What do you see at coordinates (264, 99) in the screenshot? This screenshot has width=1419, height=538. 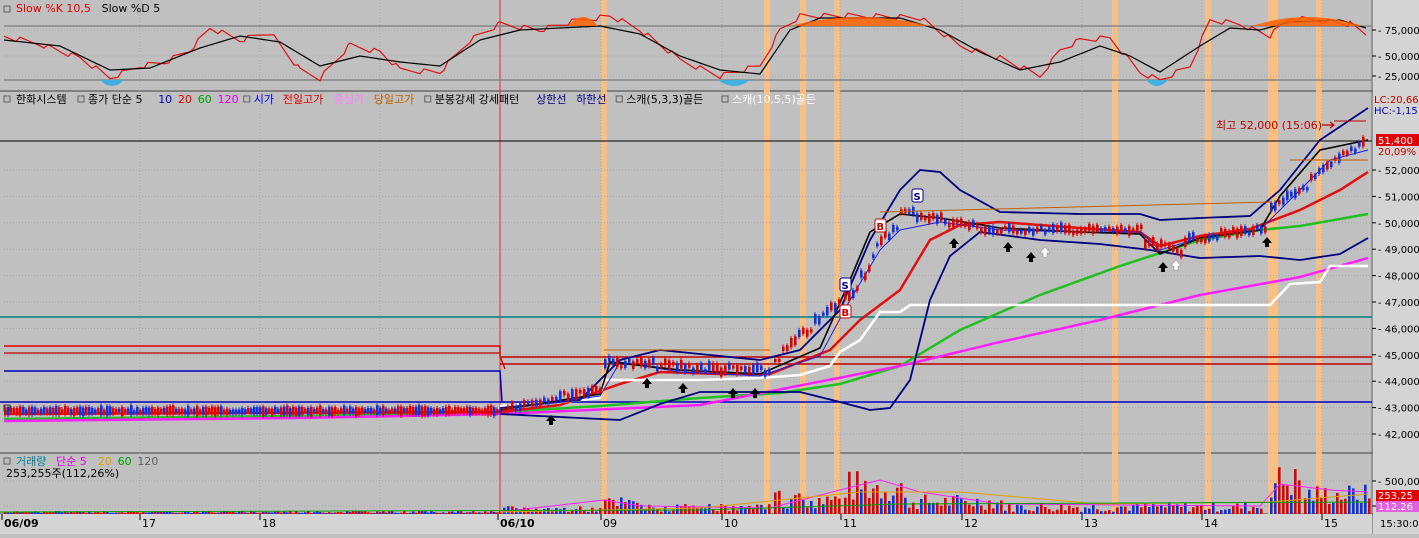 I see `price-legend-item: 시가` at bounding box center [264, 99].